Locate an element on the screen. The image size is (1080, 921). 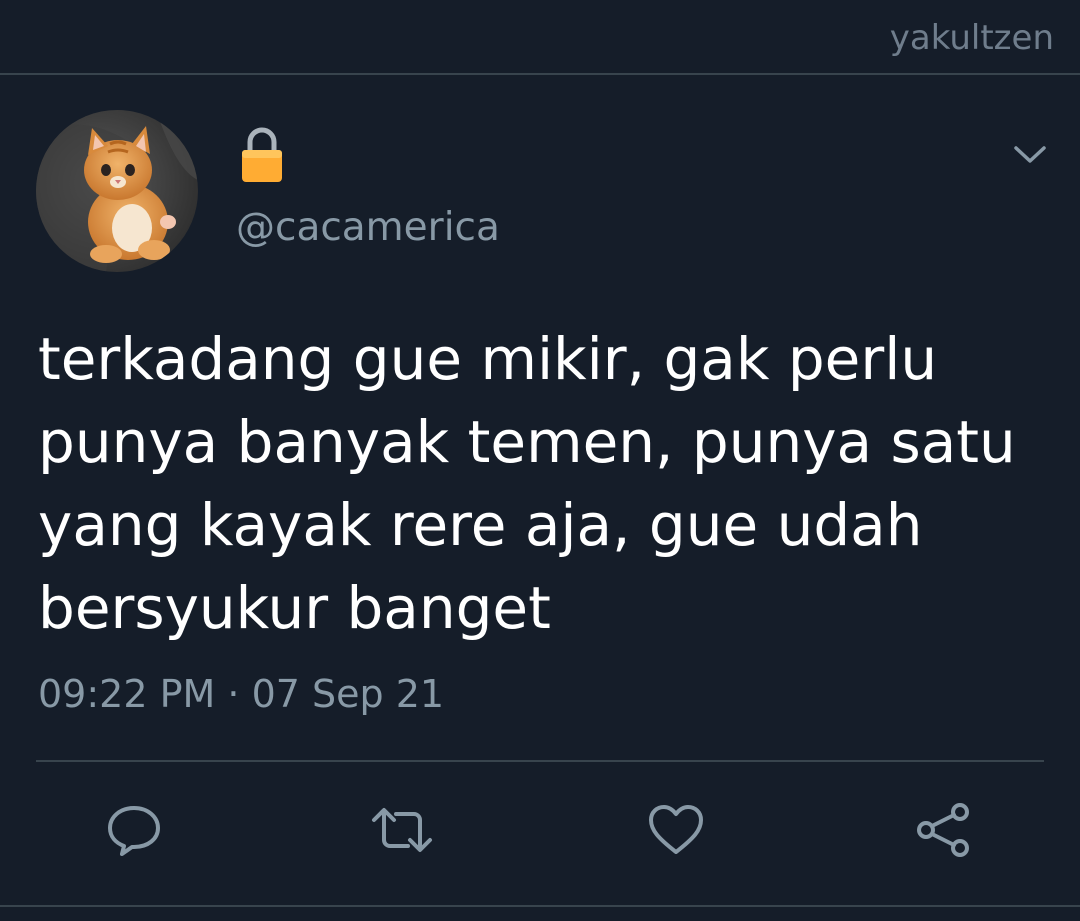
avatar is located at coordinates (117, 191).